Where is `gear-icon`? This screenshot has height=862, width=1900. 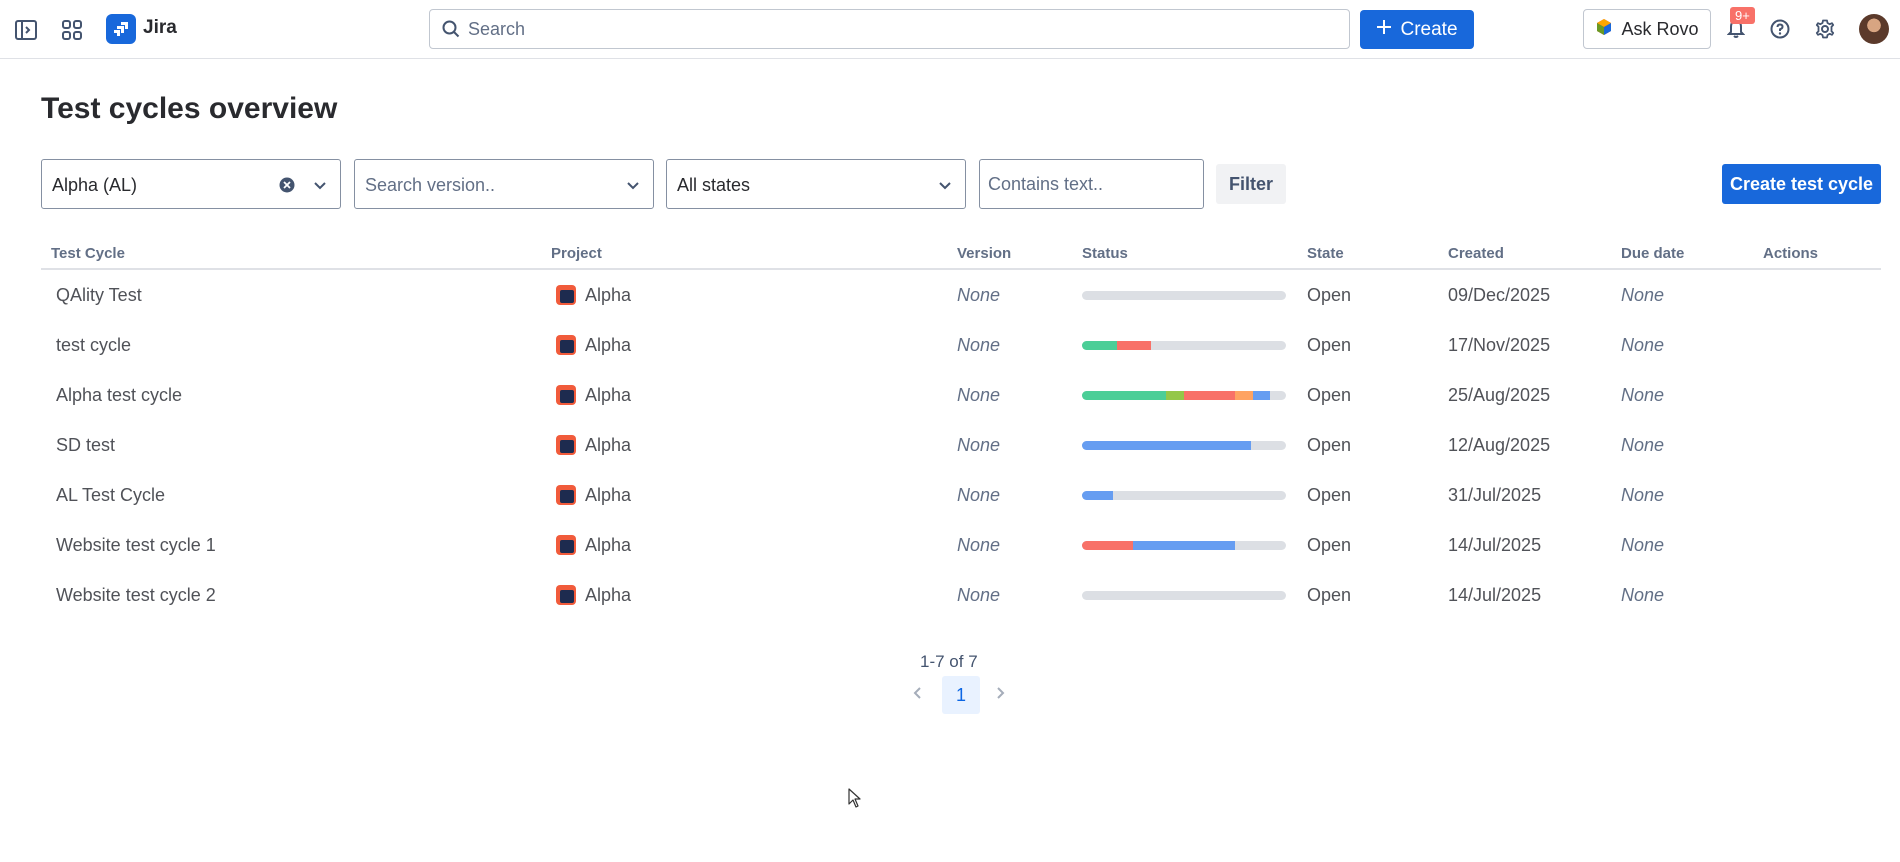
gear-icon is located at coordinates (1825, 29).